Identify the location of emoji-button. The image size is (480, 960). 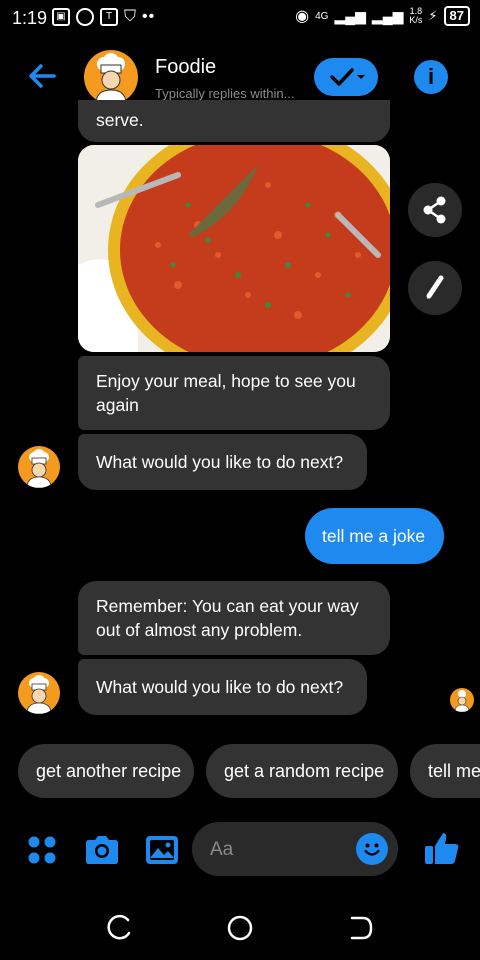
(372, 849).